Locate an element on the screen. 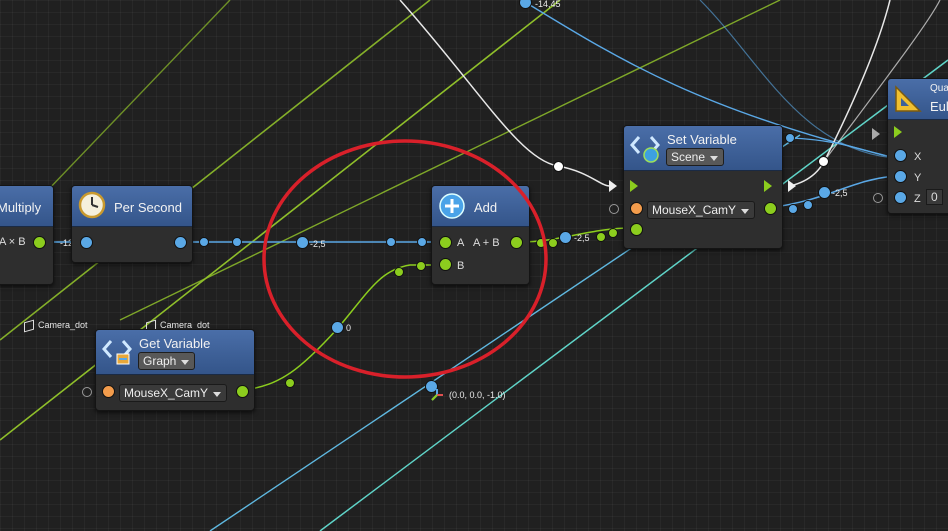 The image size is (948, 531). add-input-a-label: A is located at coordinates (461, 243).